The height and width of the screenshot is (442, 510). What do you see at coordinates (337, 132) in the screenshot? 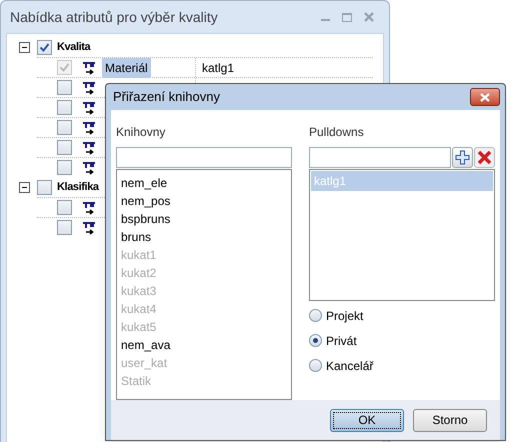
I see `section-label: Pulldowns` at bounding box center [337, 132].